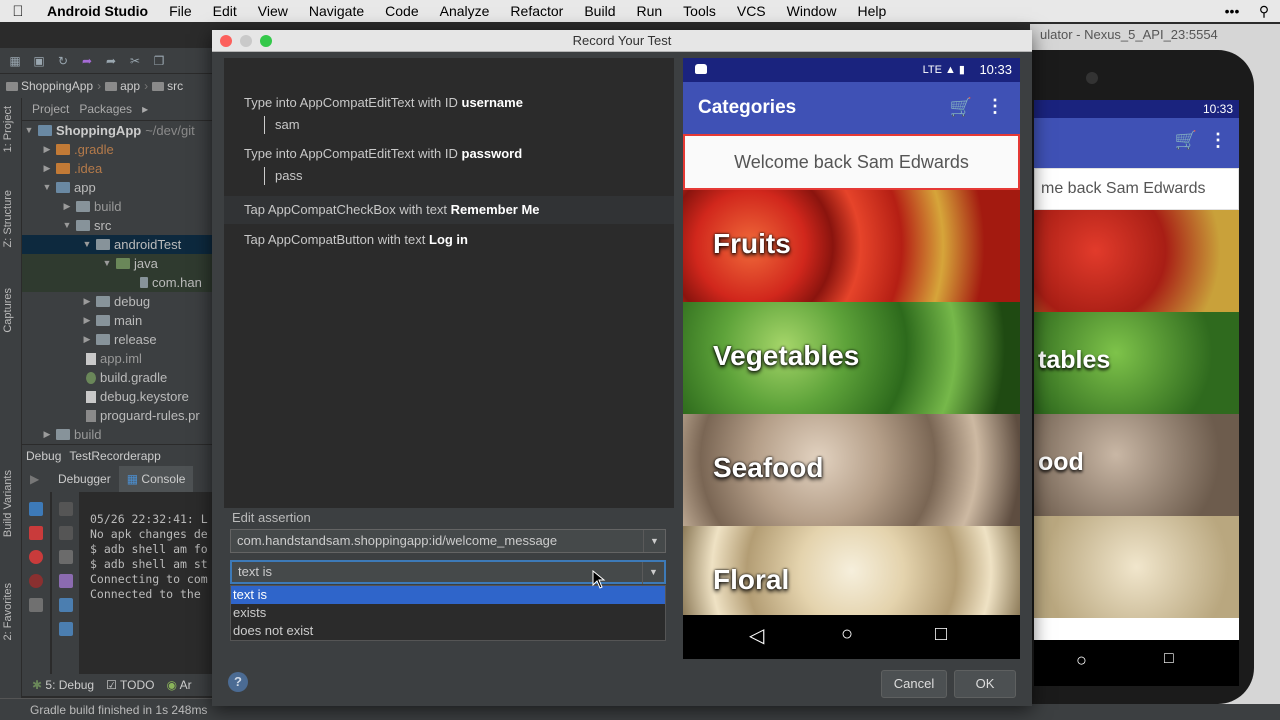 Image resolution: width=1280 pixels, height=720 pixels. I want to click on close-window-icon, so click(226, 41).